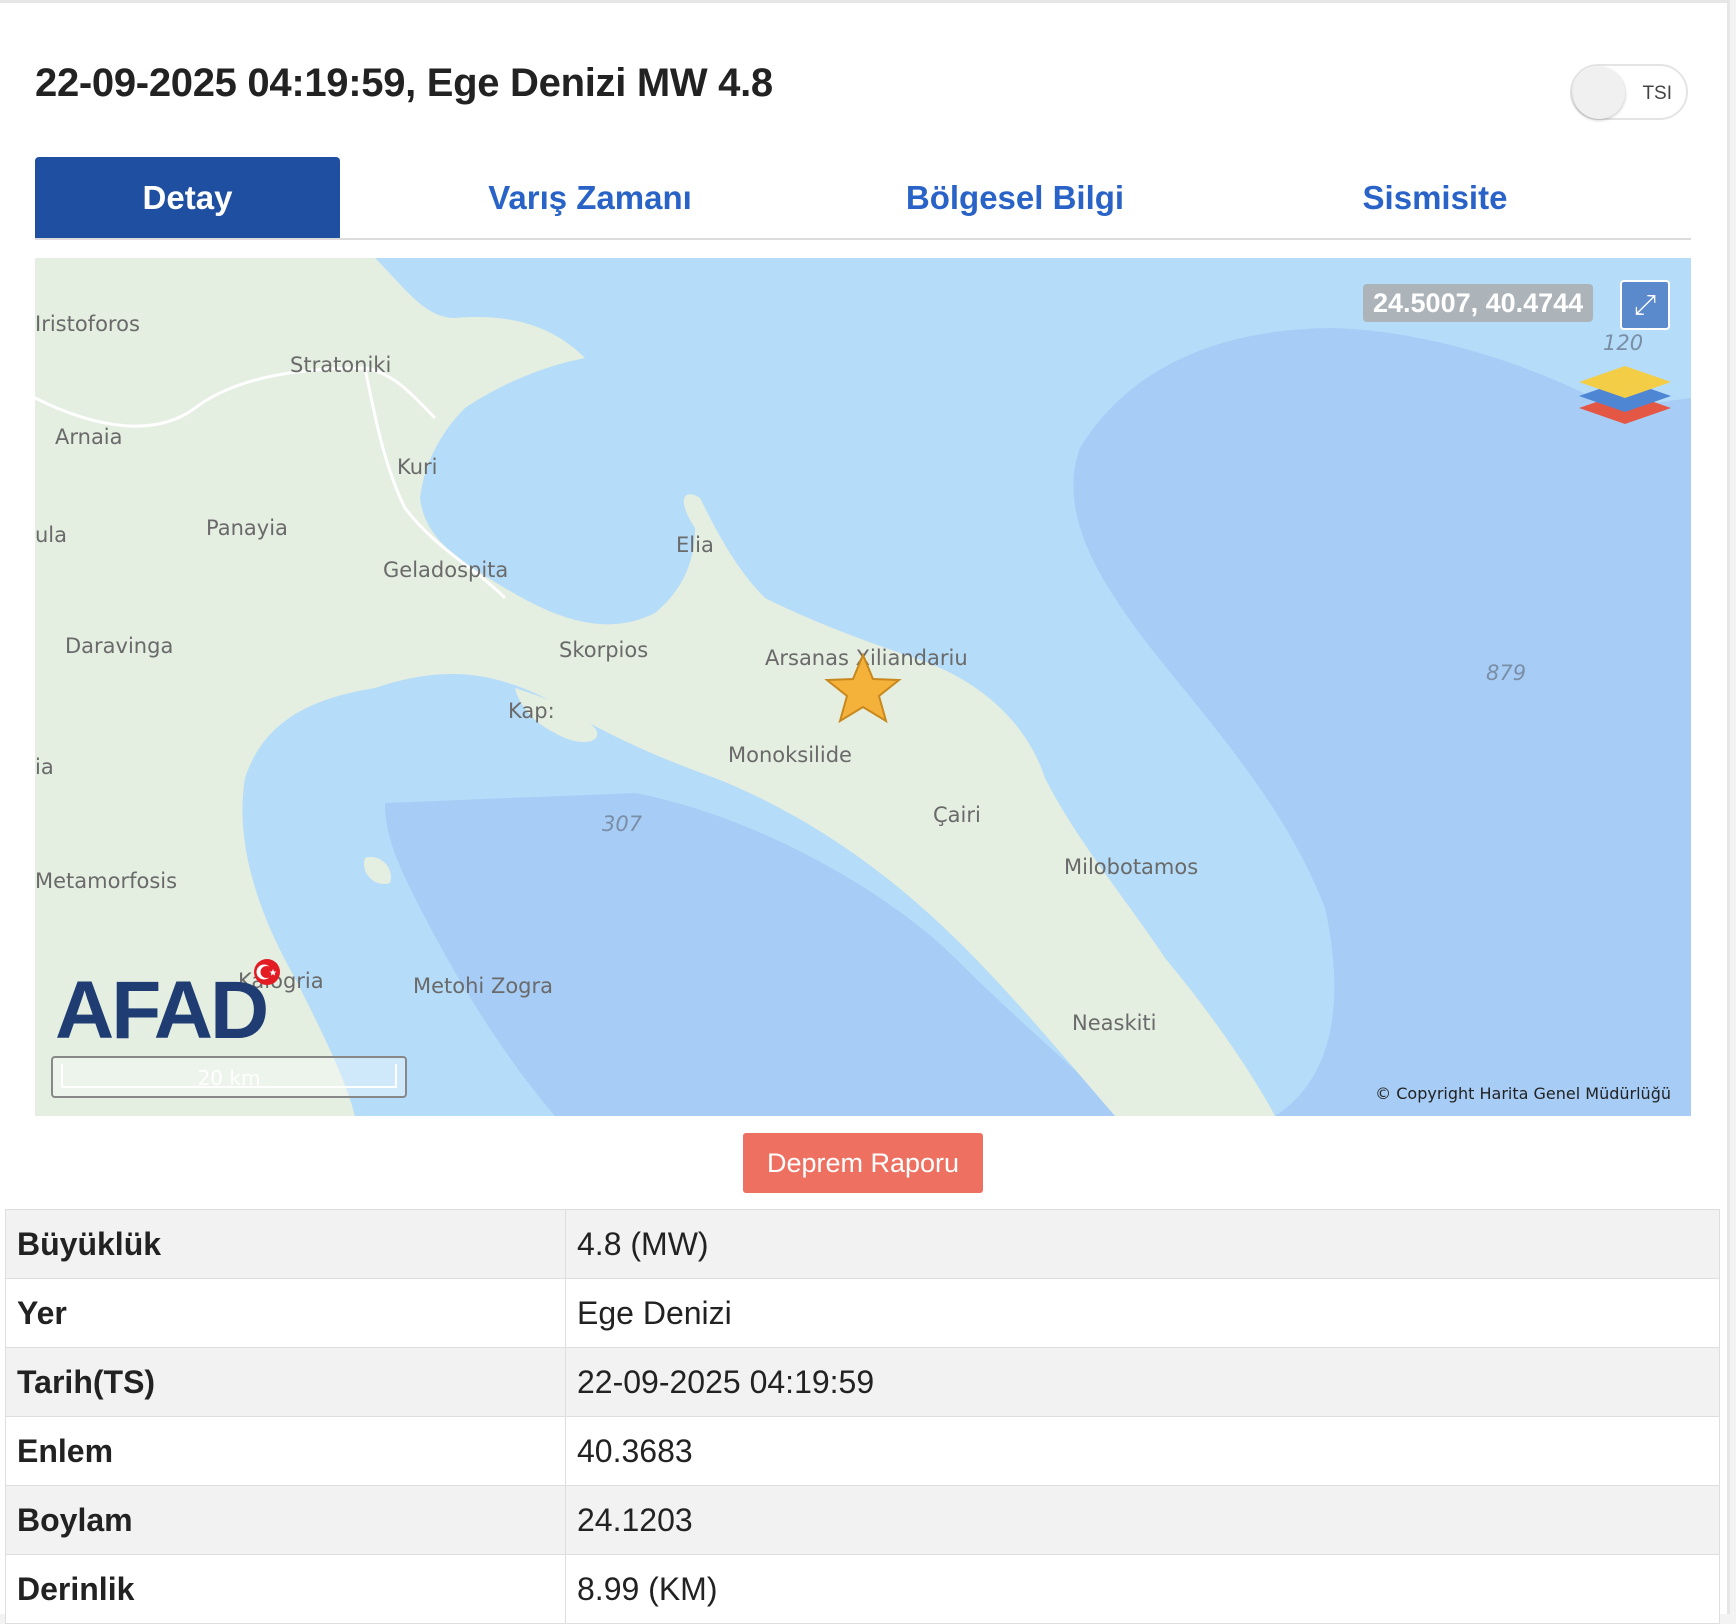  I want to click on svg-text: Neaskiti, so click(1114, 1023).